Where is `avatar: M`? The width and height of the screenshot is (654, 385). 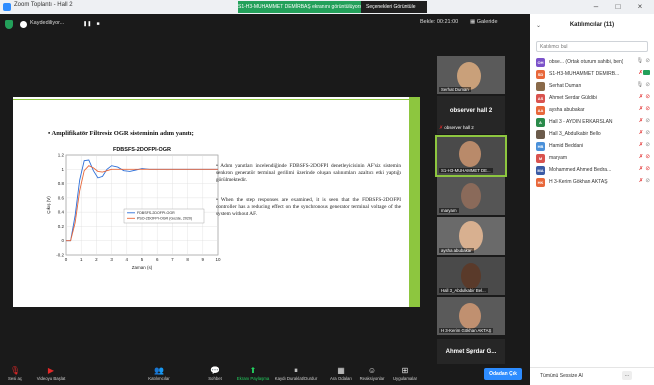 avatar: M is located at coordinates (540, 158).